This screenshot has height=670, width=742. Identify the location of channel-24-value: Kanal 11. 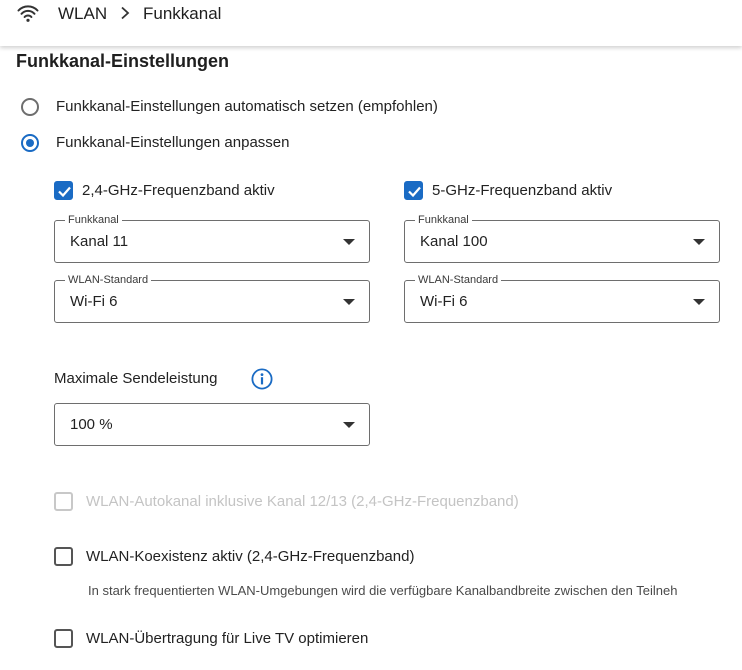
(99, 241).